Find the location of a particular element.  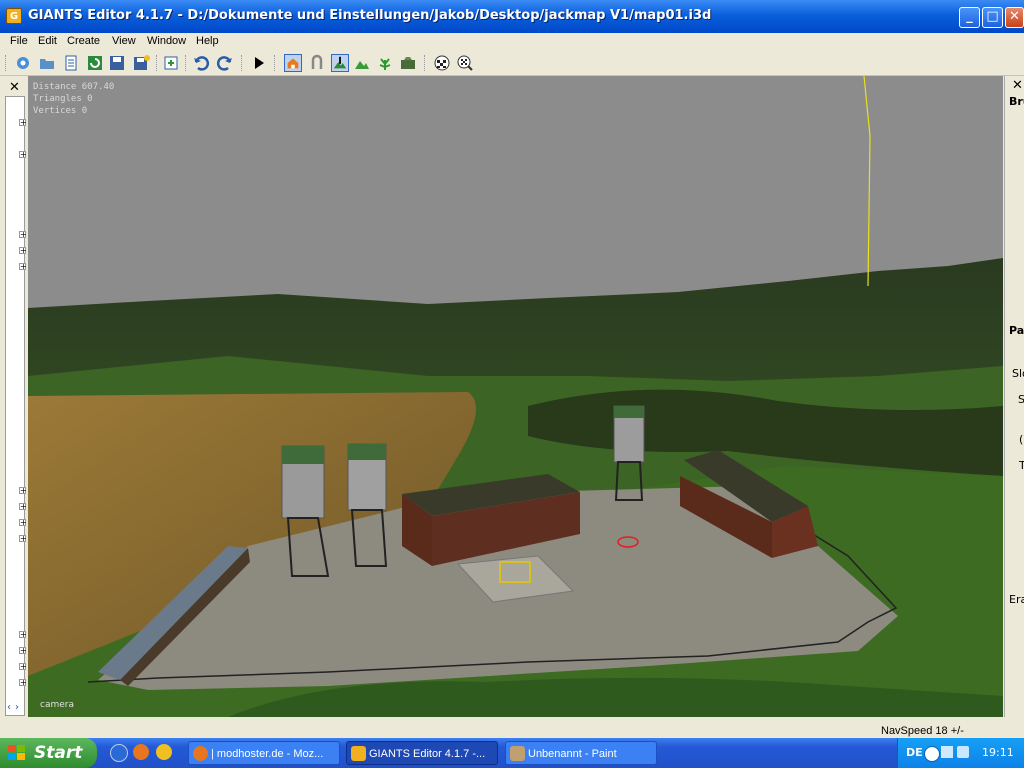

foliage-paint-icon is located at coordinates (385, 63).